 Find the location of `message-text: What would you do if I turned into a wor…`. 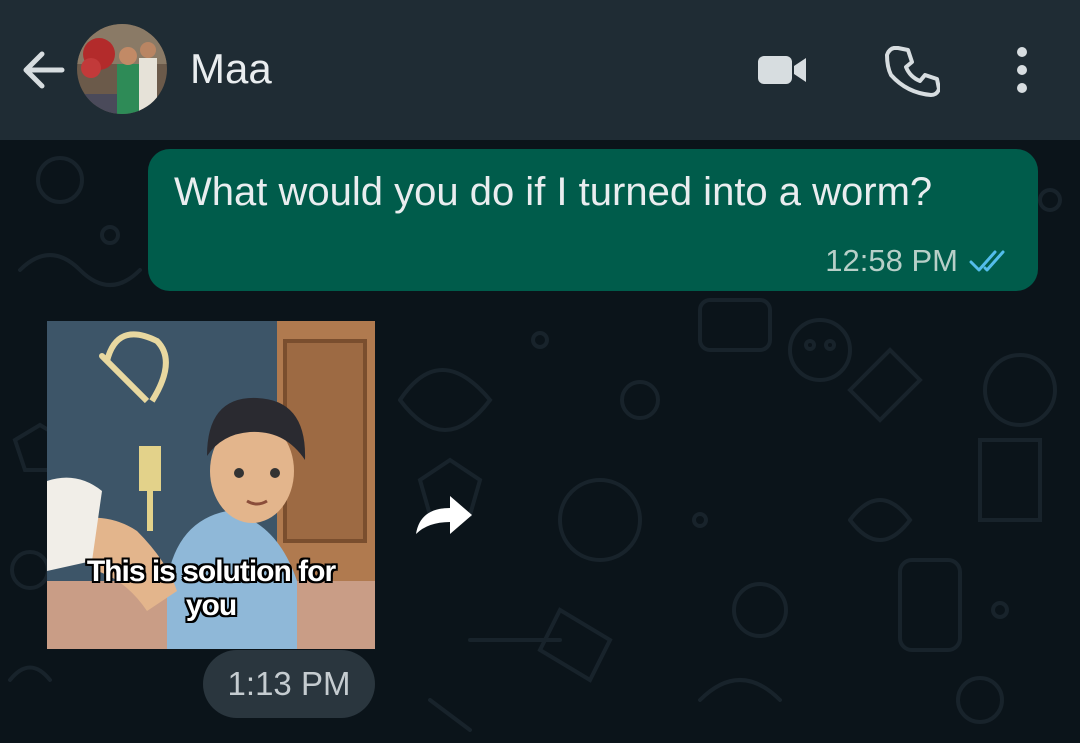

message-text: What would you do if I turned into a wor… is located at coordinates (553, 192).